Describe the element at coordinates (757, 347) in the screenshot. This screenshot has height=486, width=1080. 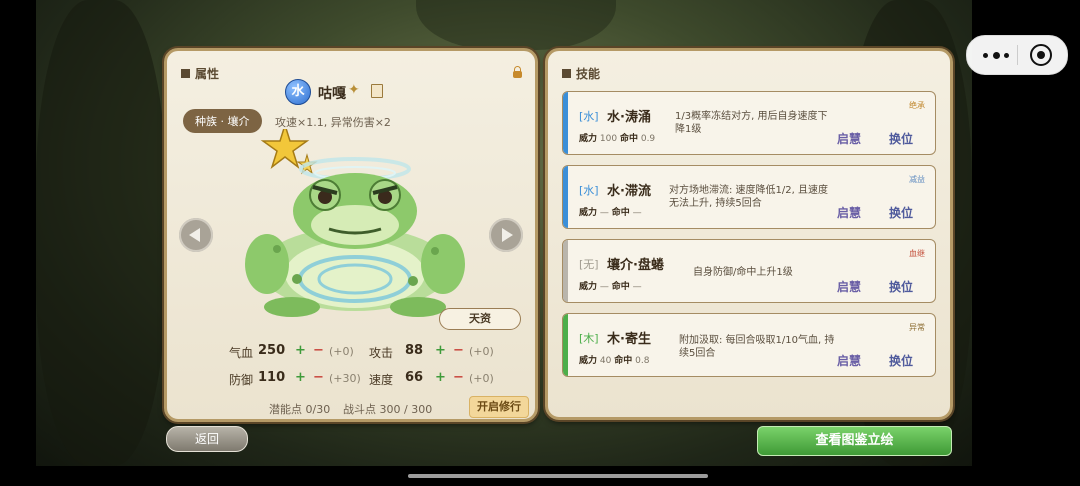
I see `skill-description: 附加汲取: 每回合吸取1/10气血, 持续5回合` at that location.